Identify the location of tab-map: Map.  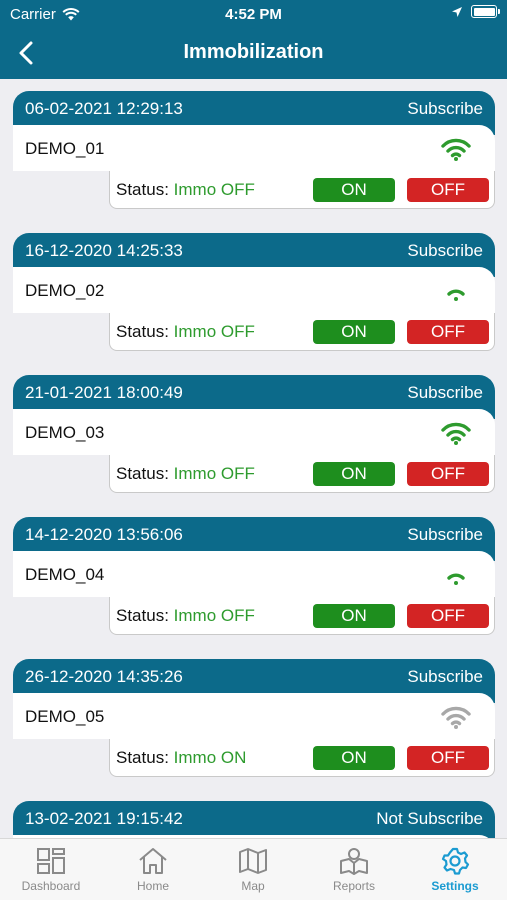
(253, 870).